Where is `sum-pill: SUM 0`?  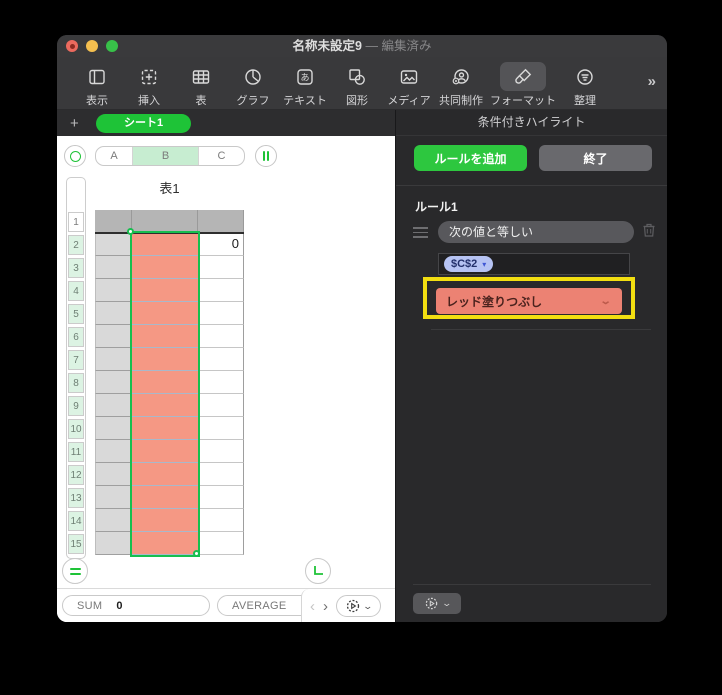 sum-pill: SUM 0 is located at coordinates (136, 605).